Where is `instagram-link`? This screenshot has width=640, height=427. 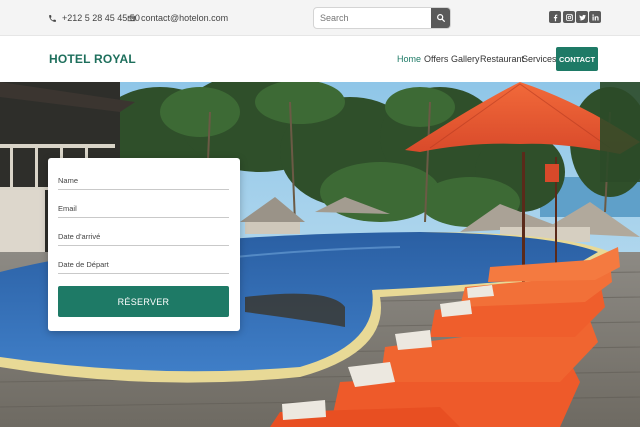
instagram-link is located at coordinates (569, 17).